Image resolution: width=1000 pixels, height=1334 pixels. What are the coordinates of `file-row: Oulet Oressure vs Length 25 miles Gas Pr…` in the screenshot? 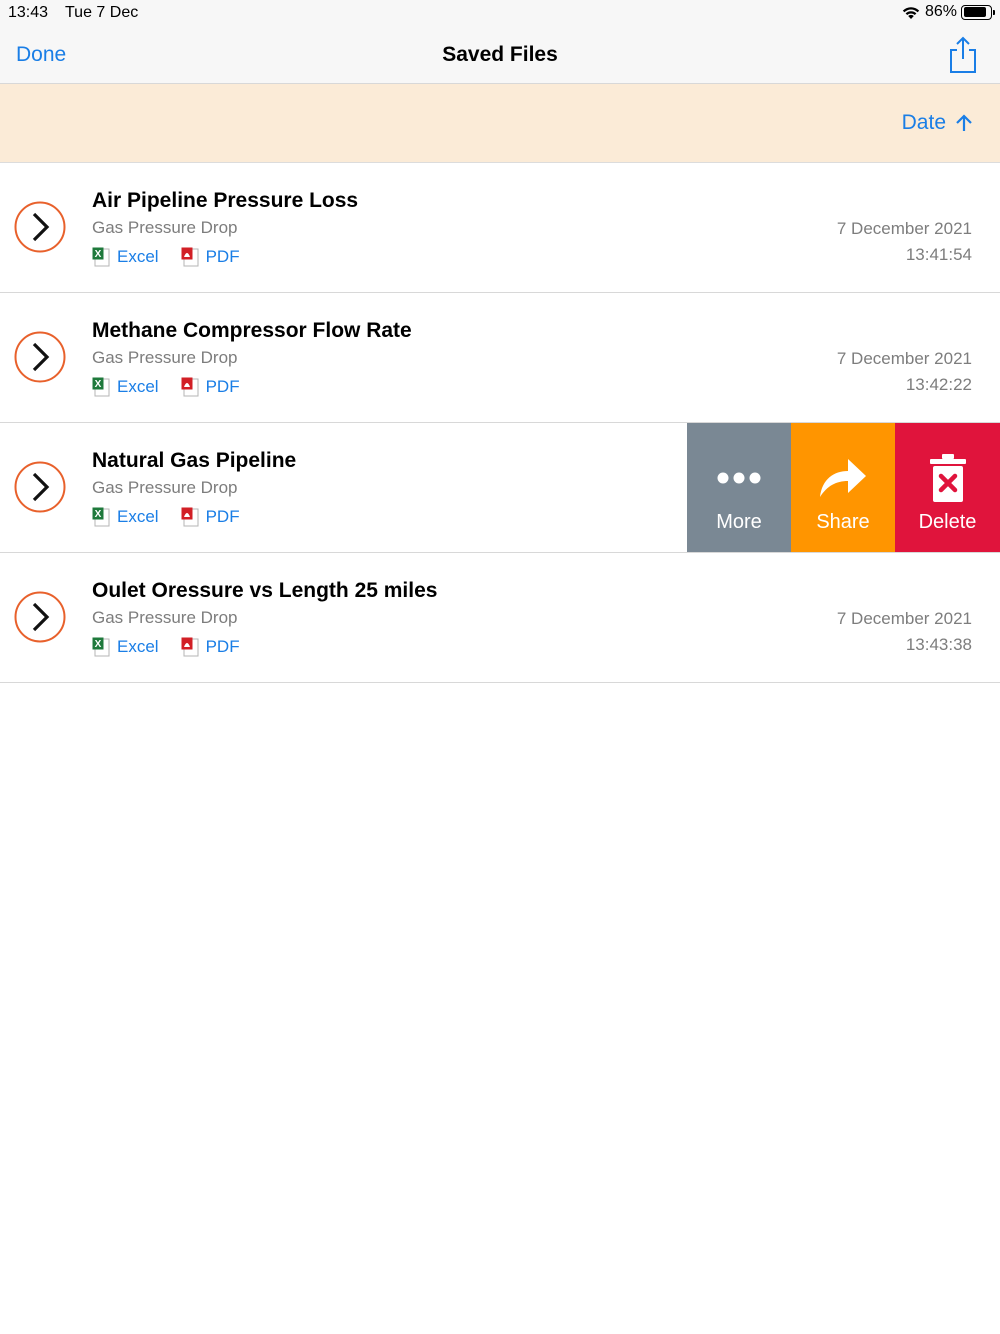 It's located at (500, 618).